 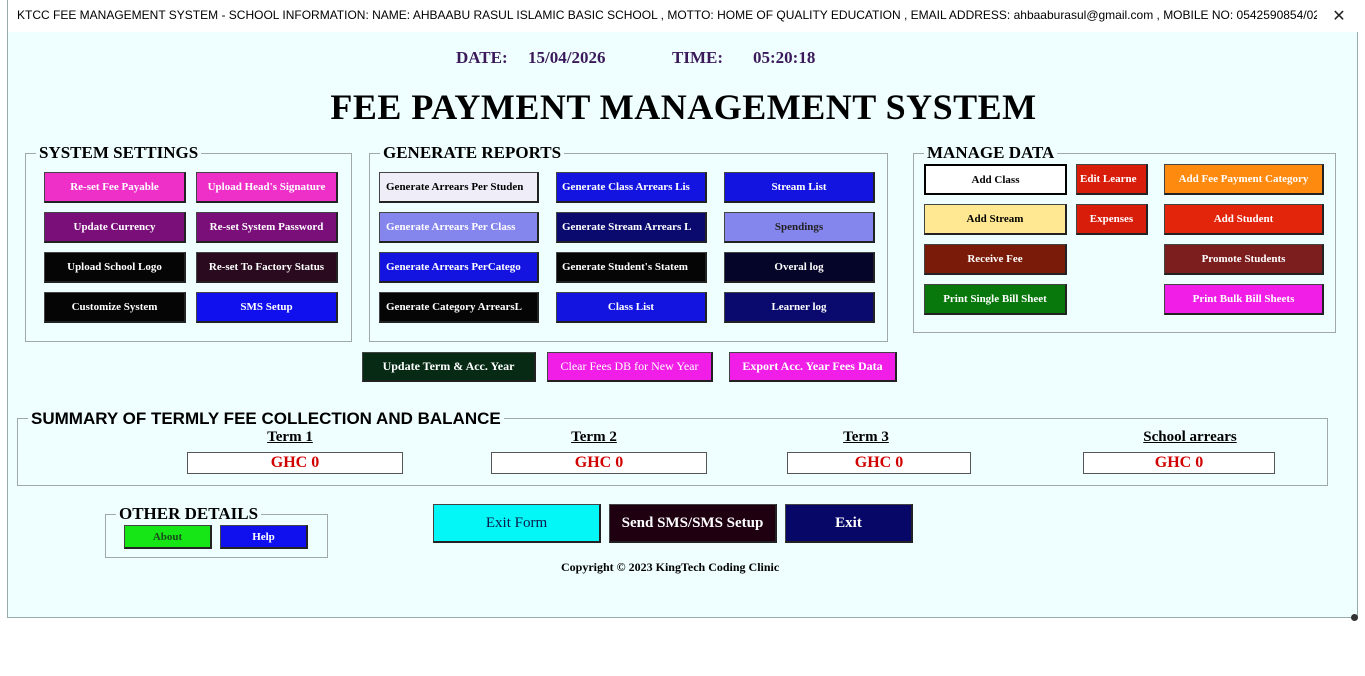 I want to click on expenses-button: Expenses, so click(x=1112, y=219).